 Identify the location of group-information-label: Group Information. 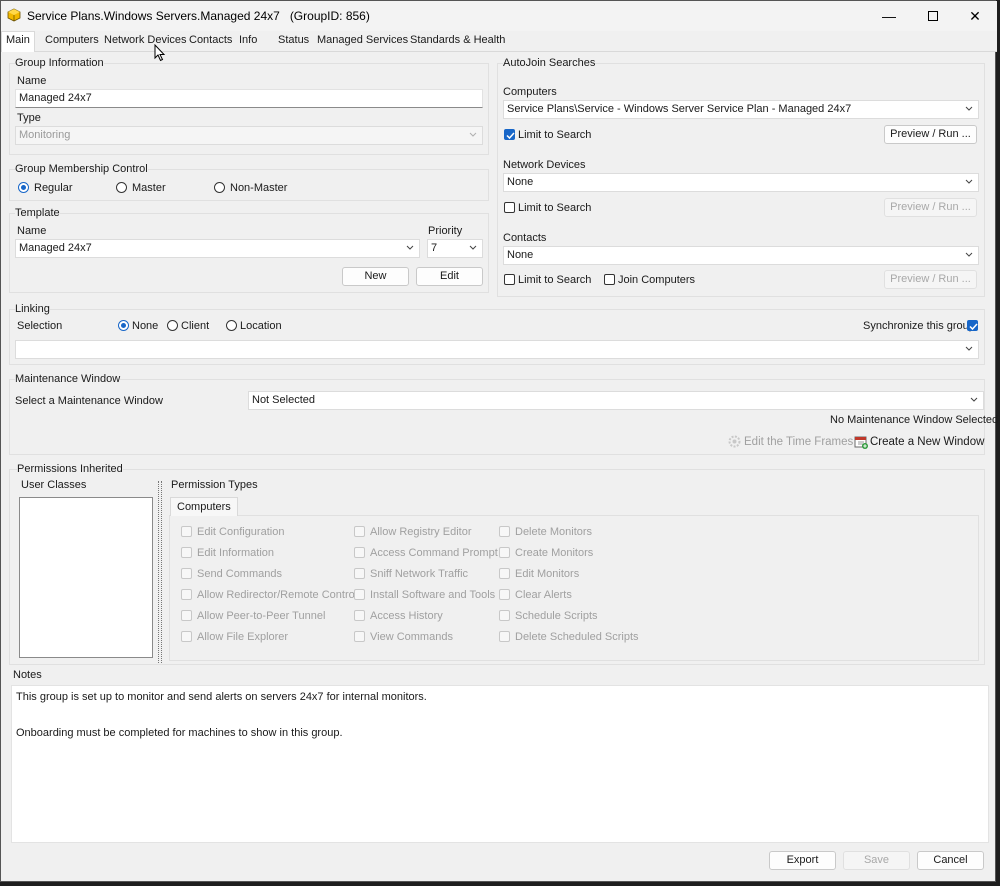
(59, 63).